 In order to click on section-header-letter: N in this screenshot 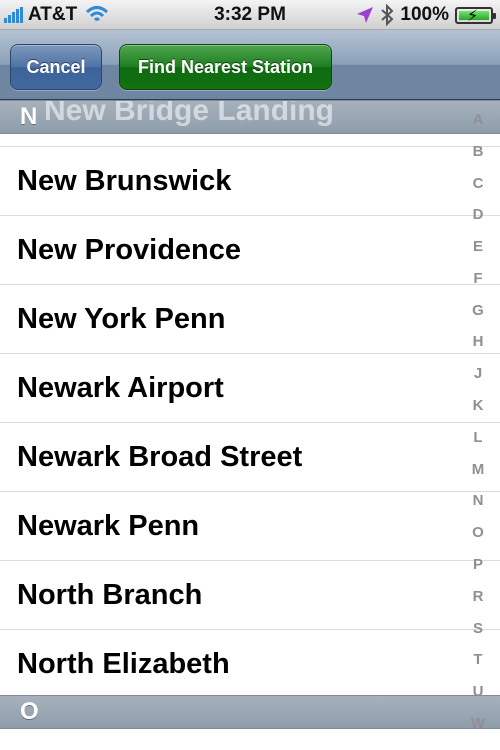, I will do `click(29, 116)`.